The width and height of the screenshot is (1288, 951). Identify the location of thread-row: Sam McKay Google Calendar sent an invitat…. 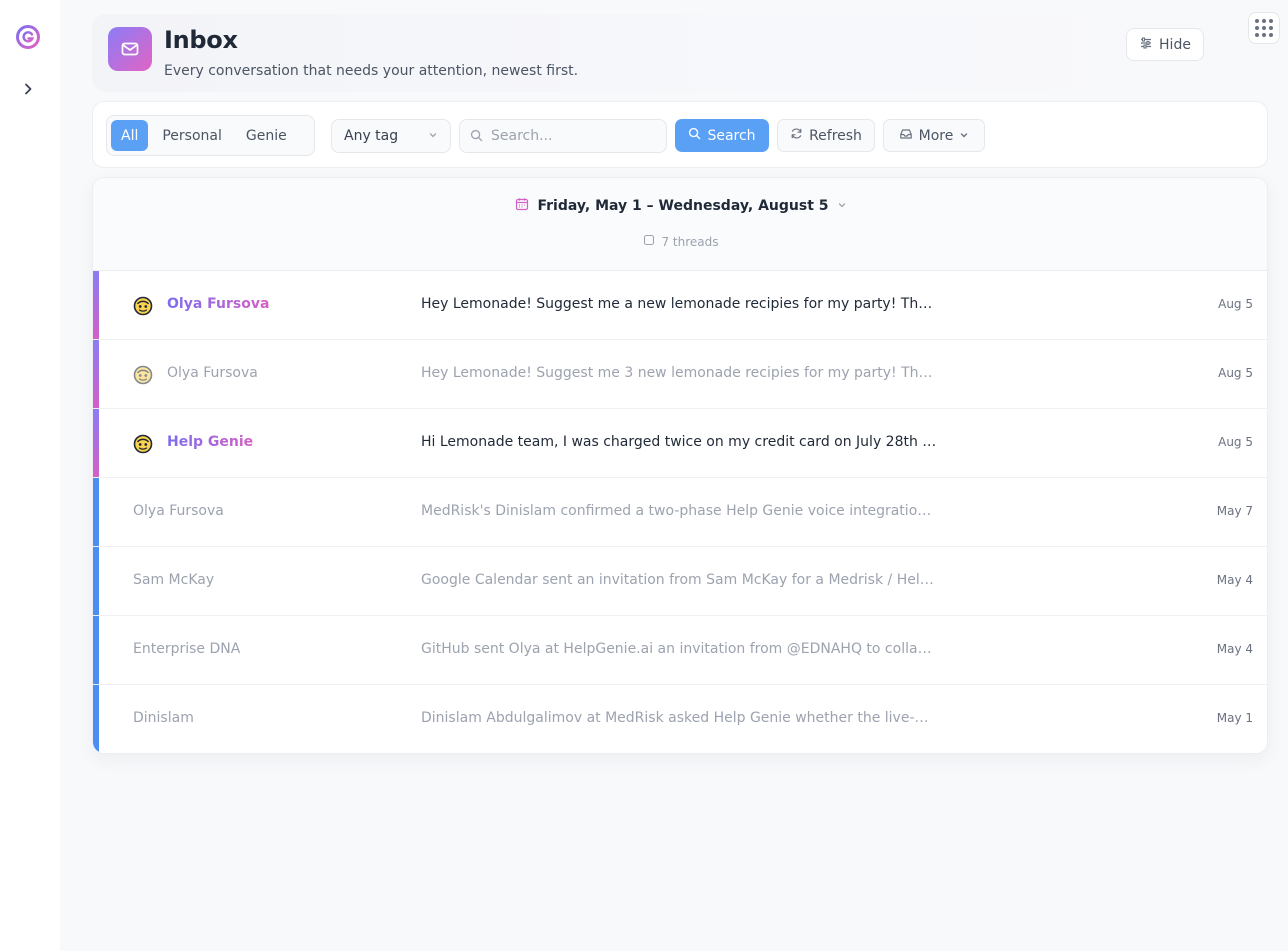
(680, 581).